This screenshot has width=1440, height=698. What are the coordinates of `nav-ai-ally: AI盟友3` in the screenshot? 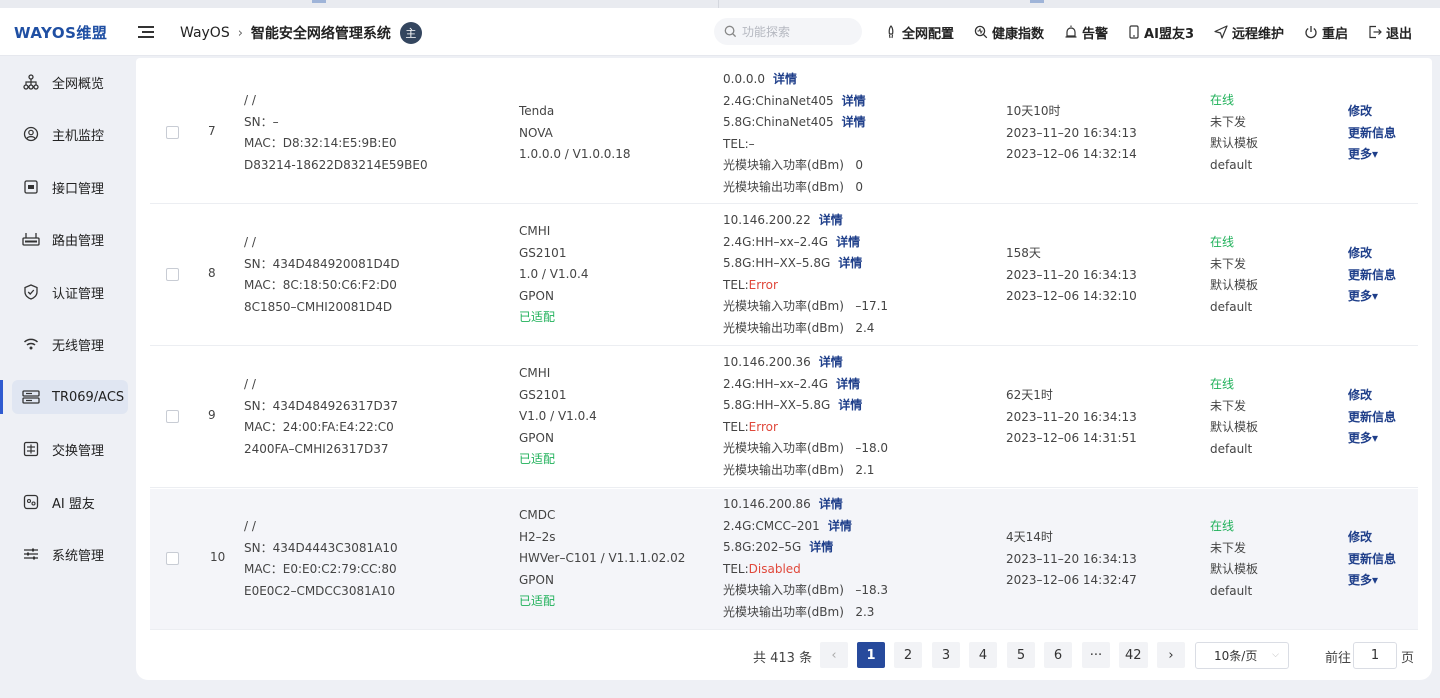 It's located at (1161, 32).